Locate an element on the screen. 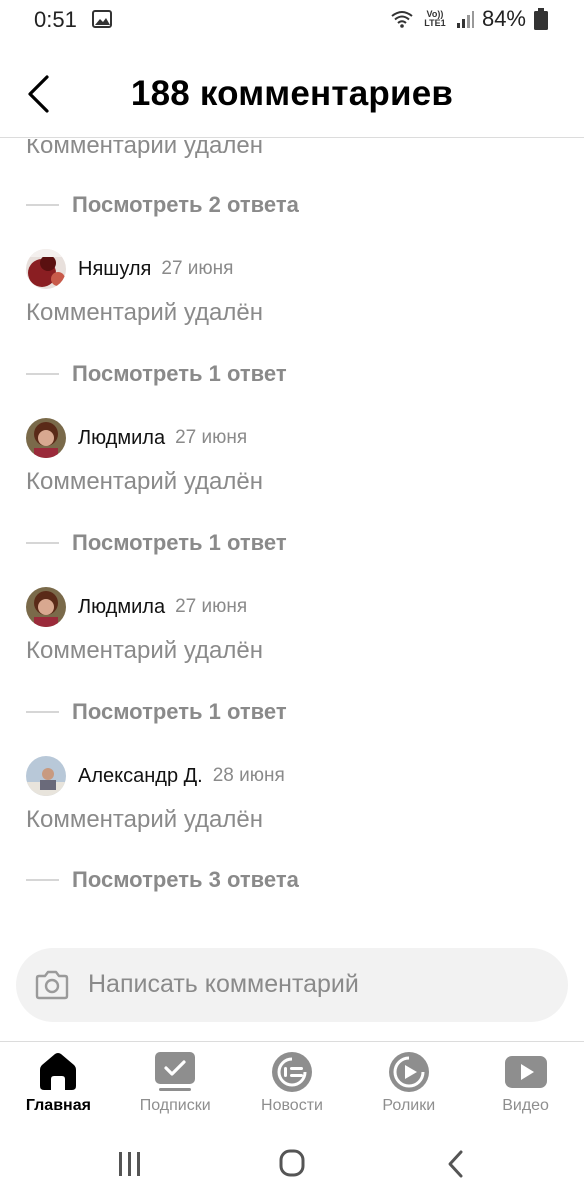 The height and width of the screenshot is (1200, 584). page-title: 188 комментариев is located at coordinates (292, 93).